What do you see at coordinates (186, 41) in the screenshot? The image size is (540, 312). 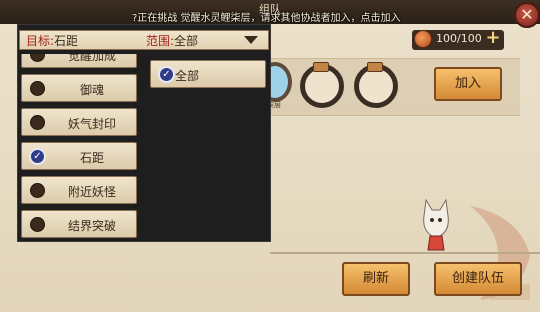 I see `range-filter-value: 全部` at bounding box center [186, 41].